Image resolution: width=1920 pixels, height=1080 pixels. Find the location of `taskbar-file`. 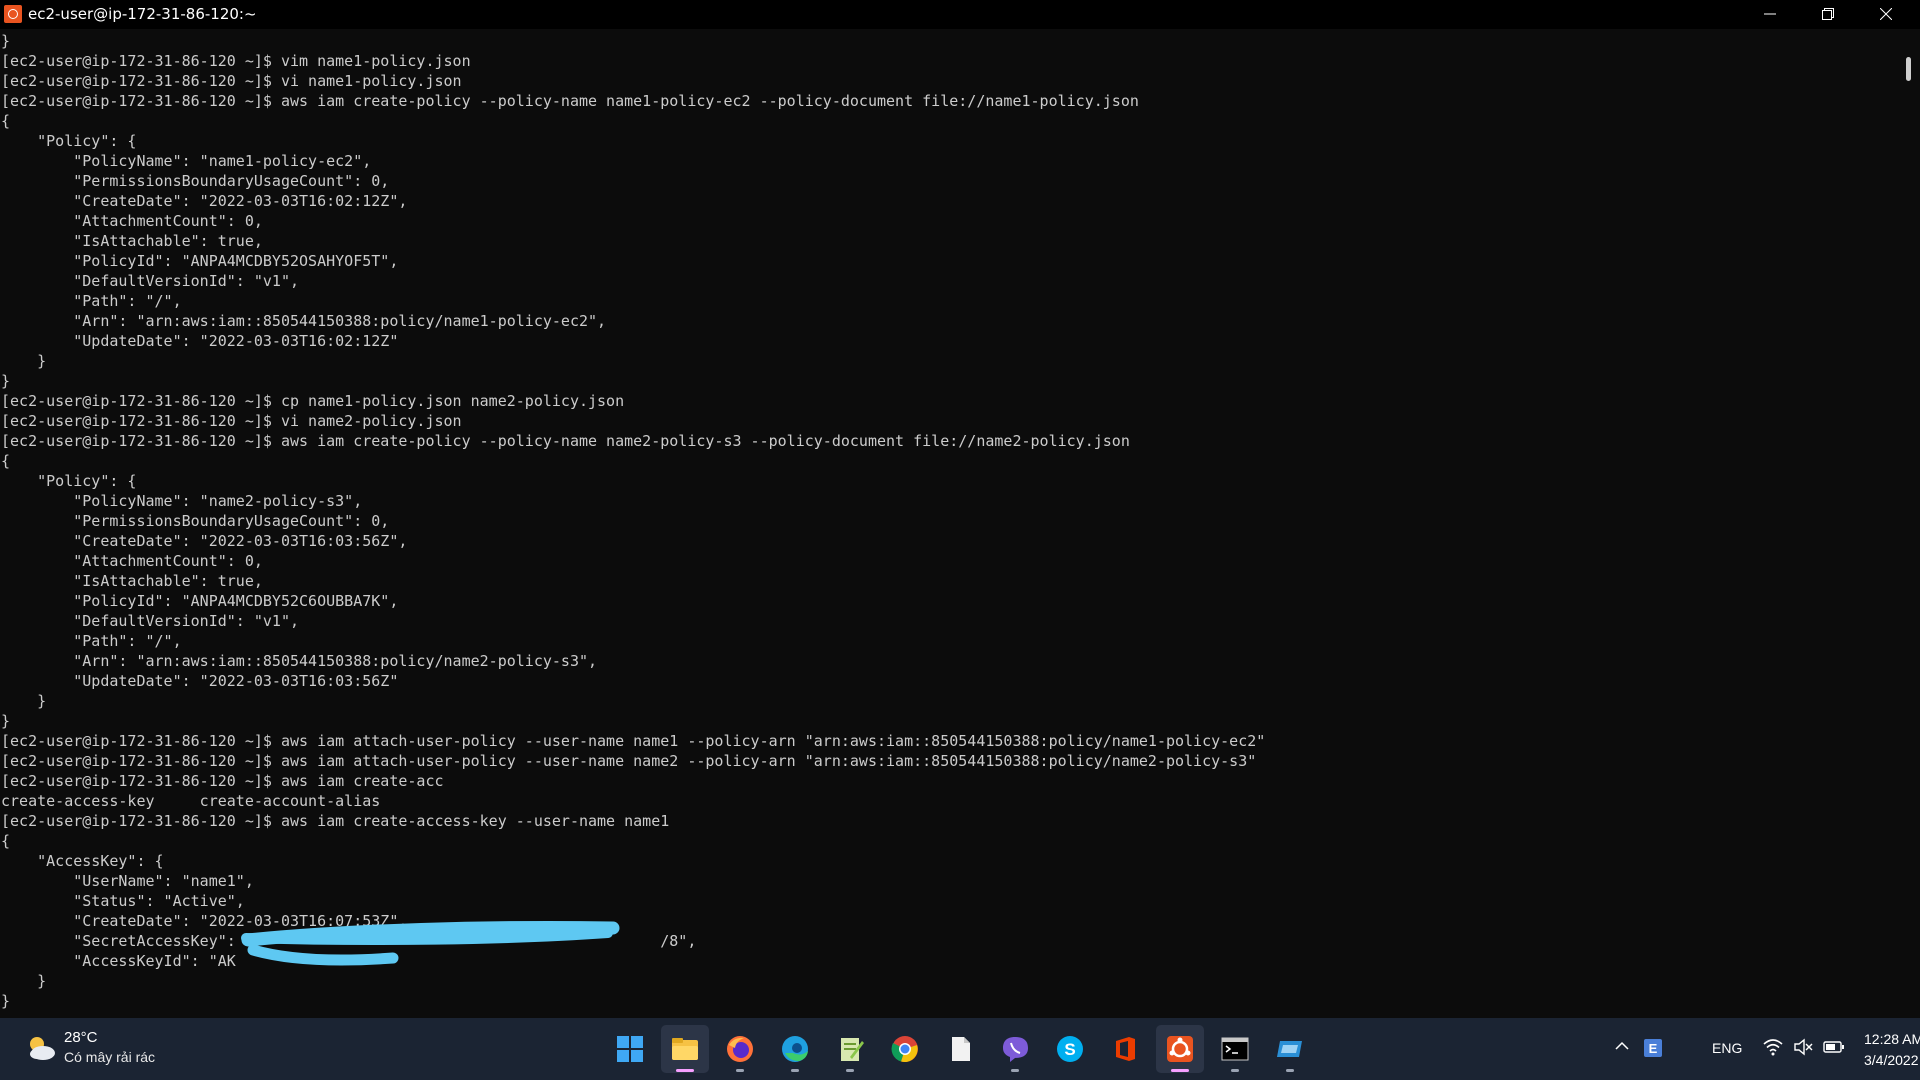

taskbar-file is located at coordinates (960, 1049).